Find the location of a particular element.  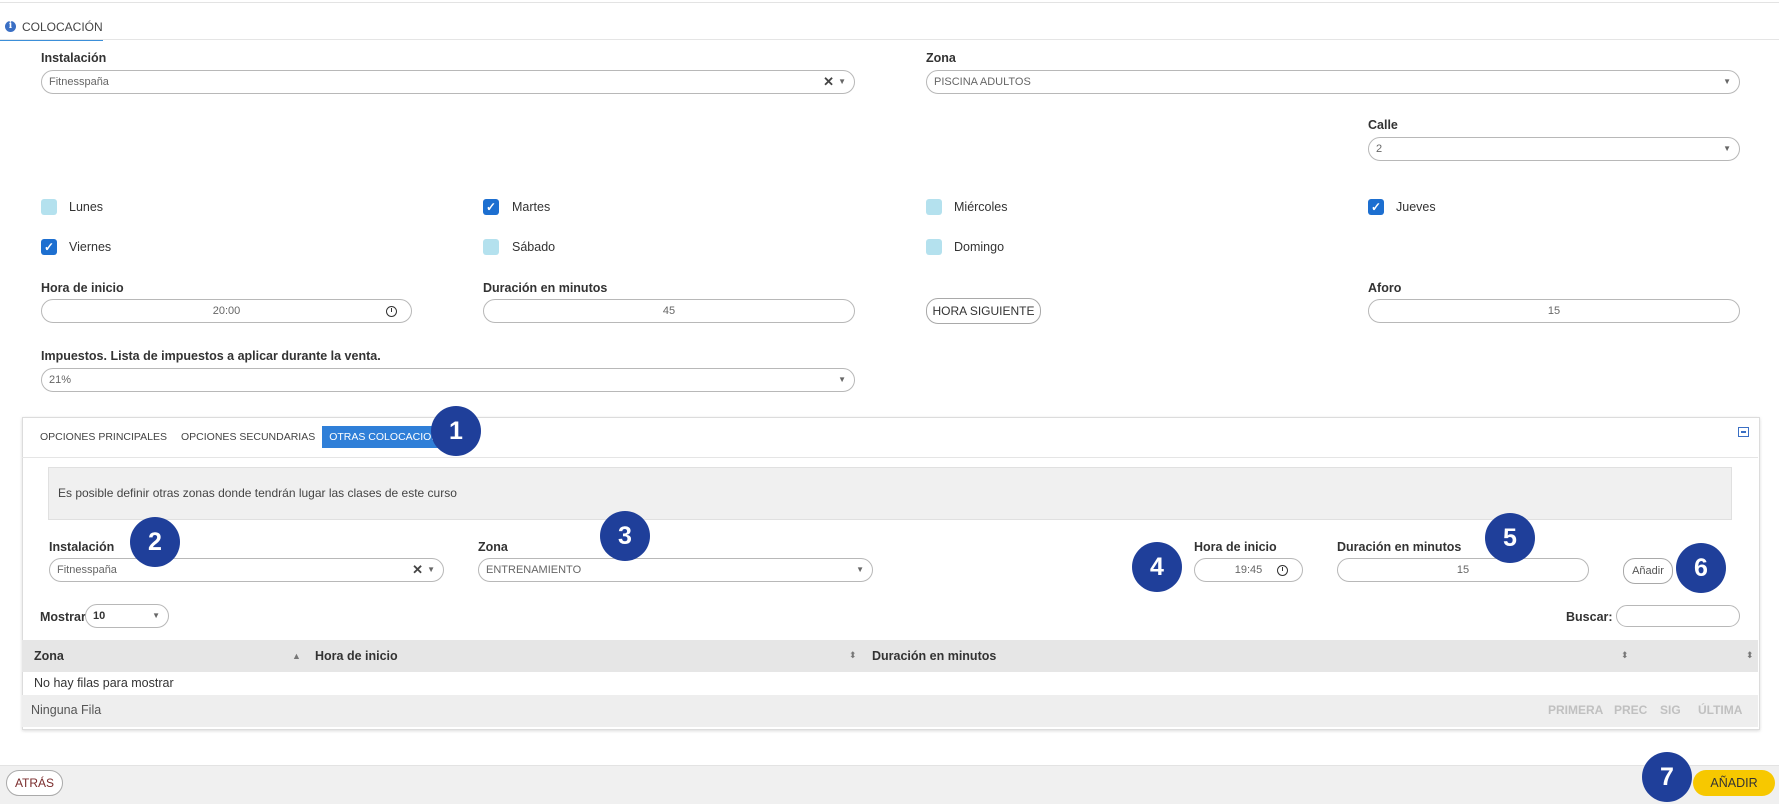

otra-zona-select: ENTRENAMIENTO ▼ is located at coordinates (675, 570).